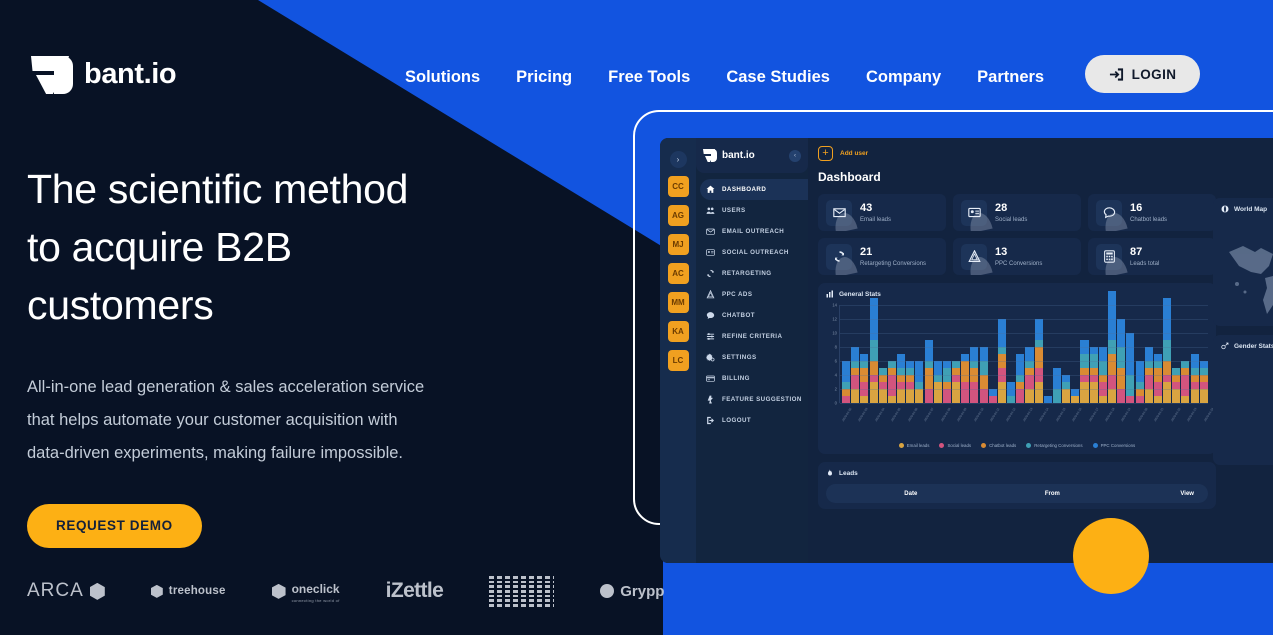 This screenshot has height=635, width=1273. What do you see at coordinates (1118, 445) in the screenshot?
I see `legend-label: PPC Conversions` at bounding box center [1118, 445].